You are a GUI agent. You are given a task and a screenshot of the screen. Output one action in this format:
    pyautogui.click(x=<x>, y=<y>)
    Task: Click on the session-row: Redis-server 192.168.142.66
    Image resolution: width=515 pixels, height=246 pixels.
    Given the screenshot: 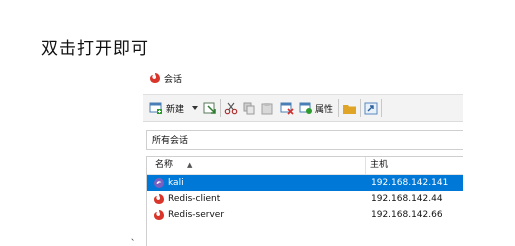 What is the action you would take?
    pyautogui.click(x=305, y=215)
    